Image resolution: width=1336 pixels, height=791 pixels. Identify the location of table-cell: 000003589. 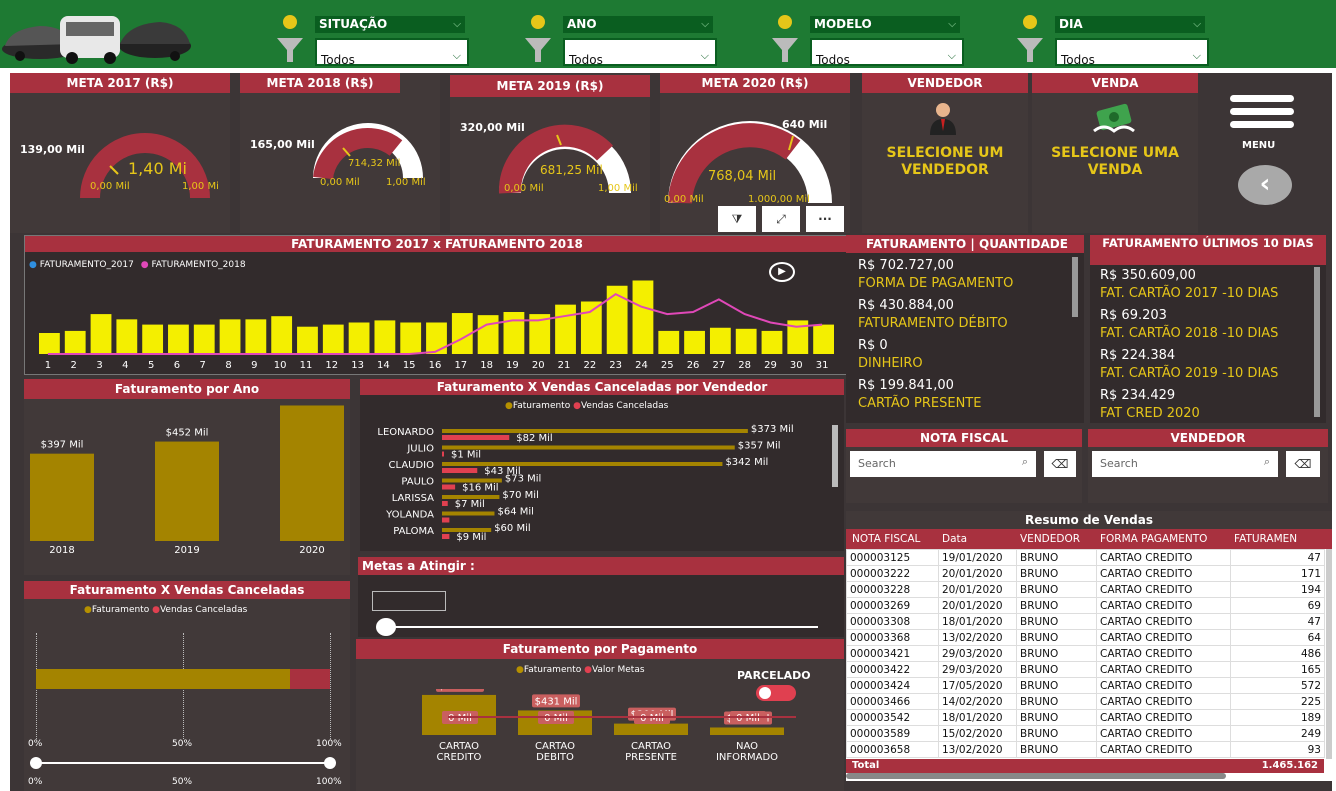
(892, 733).